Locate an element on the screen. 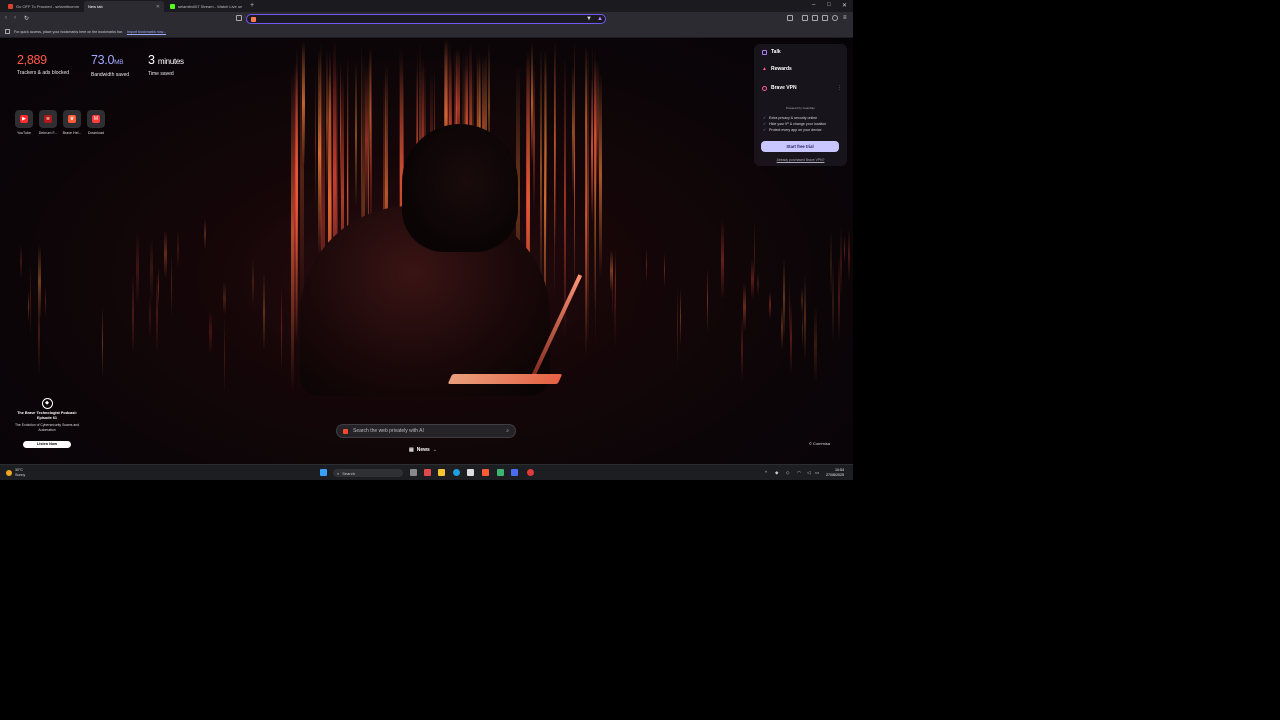  address-bar: ▼ ▲ is located at coordinates (426, 19).